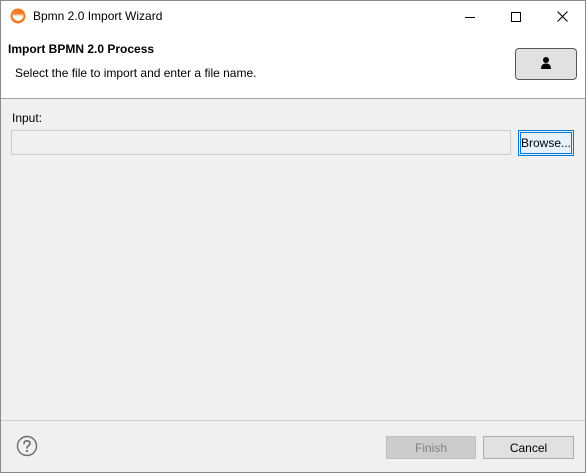 The height and width of the screenshot is (473, 586). What do you see at coordinates (81, 49) in the screenshot?
I see `page-title: Import BPMN 2.0 Process` at bounding box center [81, 49].